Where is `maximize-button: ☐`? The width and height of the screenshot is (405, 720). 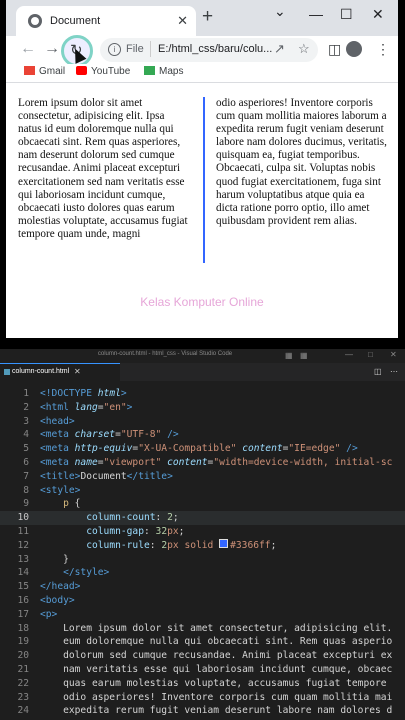
maximize-button: ☐ is located at coordinates (346, 14).